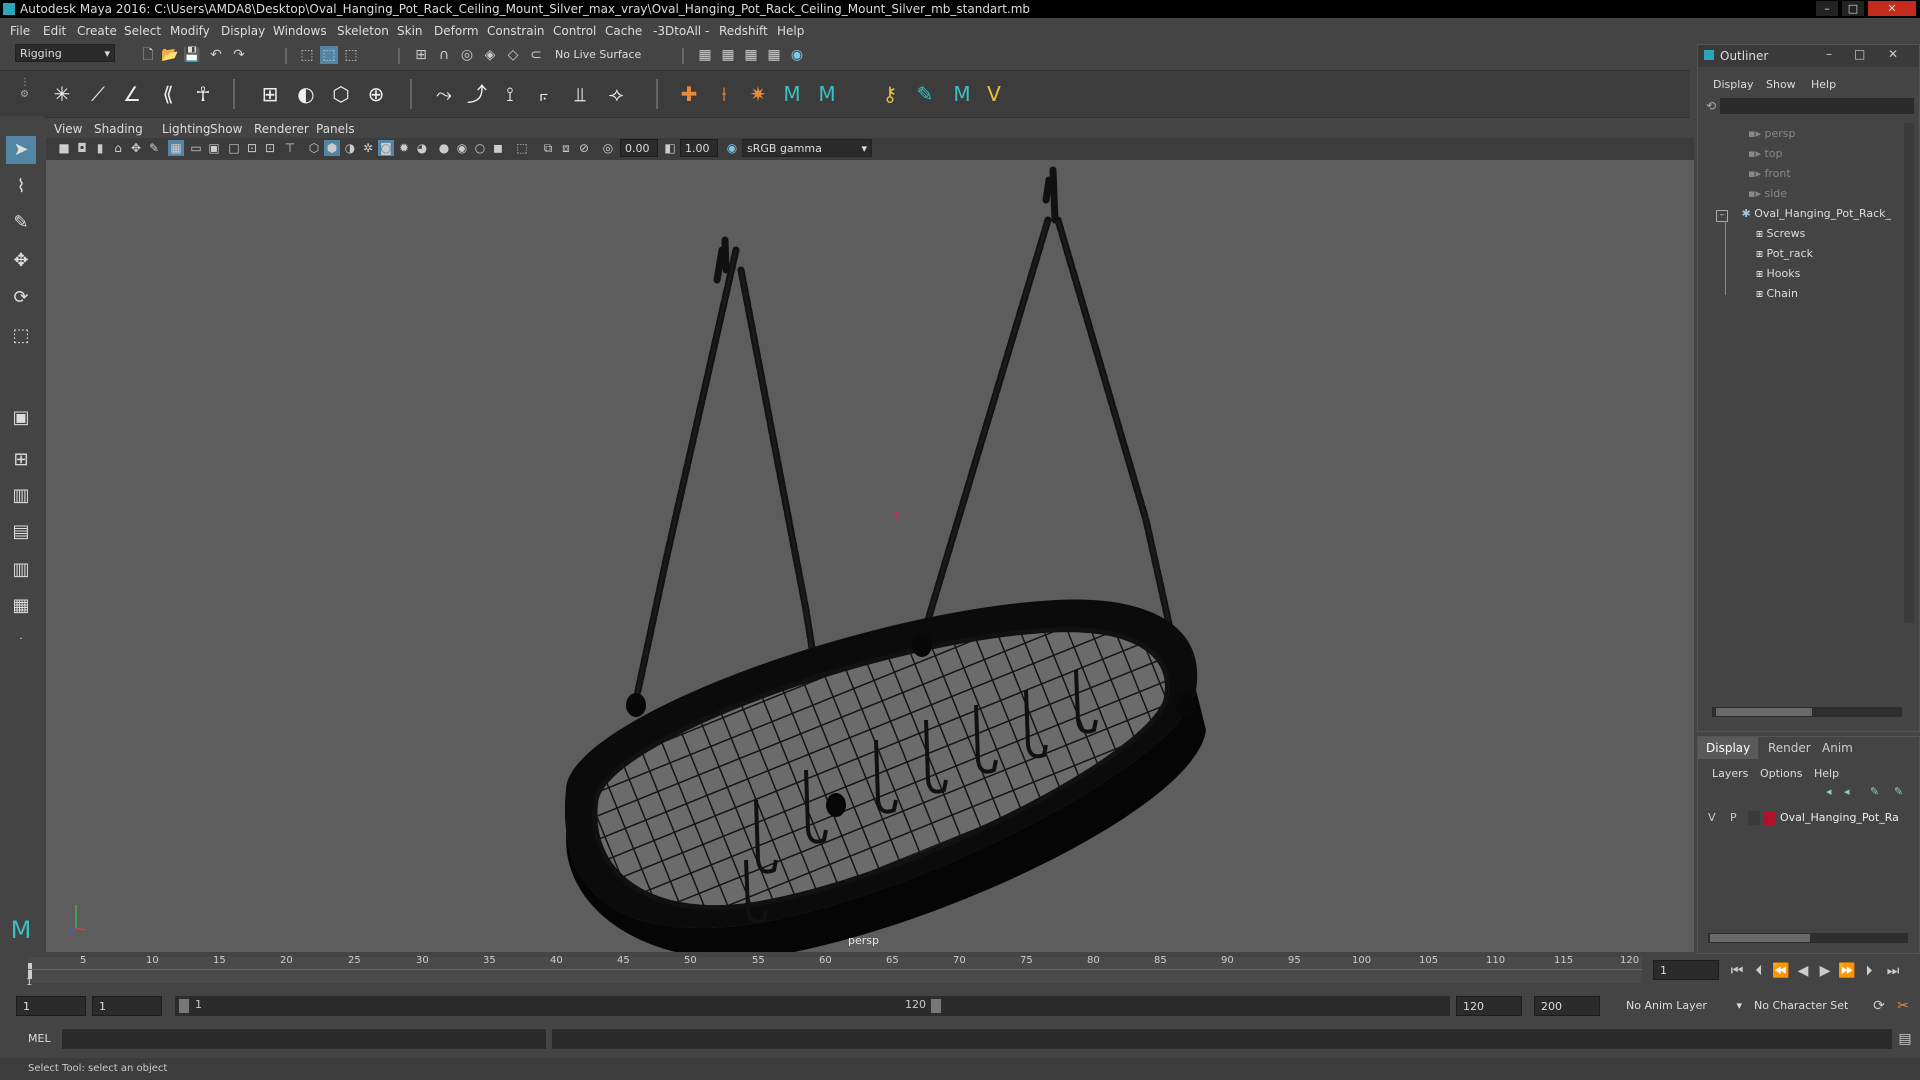 Image resolution: width=1920 pixels, height=1080 pixels. I want to click on brush-tool-icon: ✎, so click(925, 94).